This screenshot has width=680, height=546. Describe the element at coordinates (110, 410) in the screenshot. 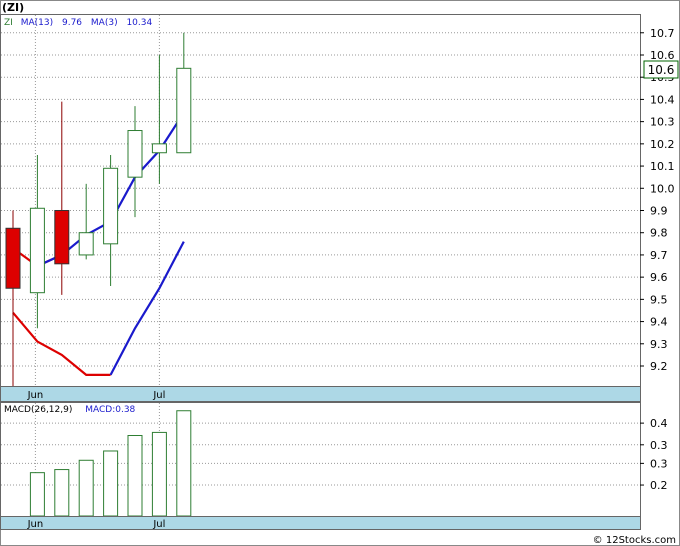

I see `macd-legend-value: MACD:0.38` at that location.